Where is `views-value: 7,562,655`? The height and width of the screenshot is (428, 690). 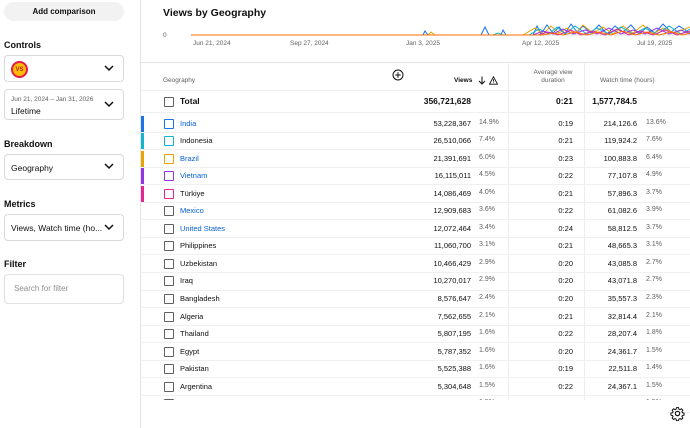
views-value: 7,562,655 is located at coordinates (454, 316).